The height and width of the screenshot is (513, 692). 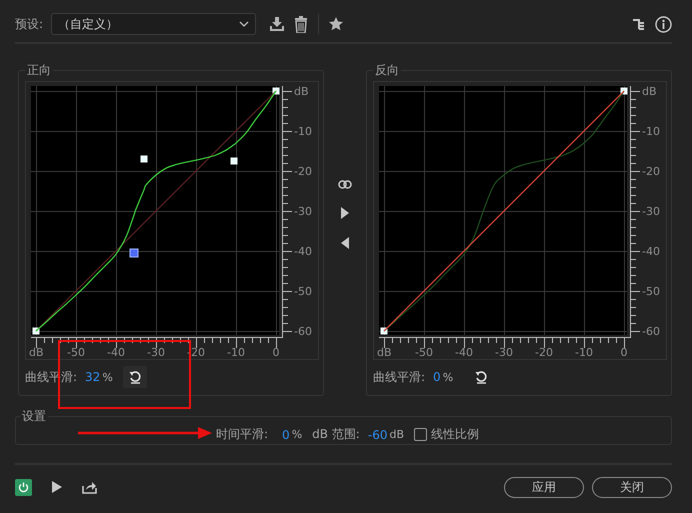 I want to click on download-icon, so click(x=277, y=24).